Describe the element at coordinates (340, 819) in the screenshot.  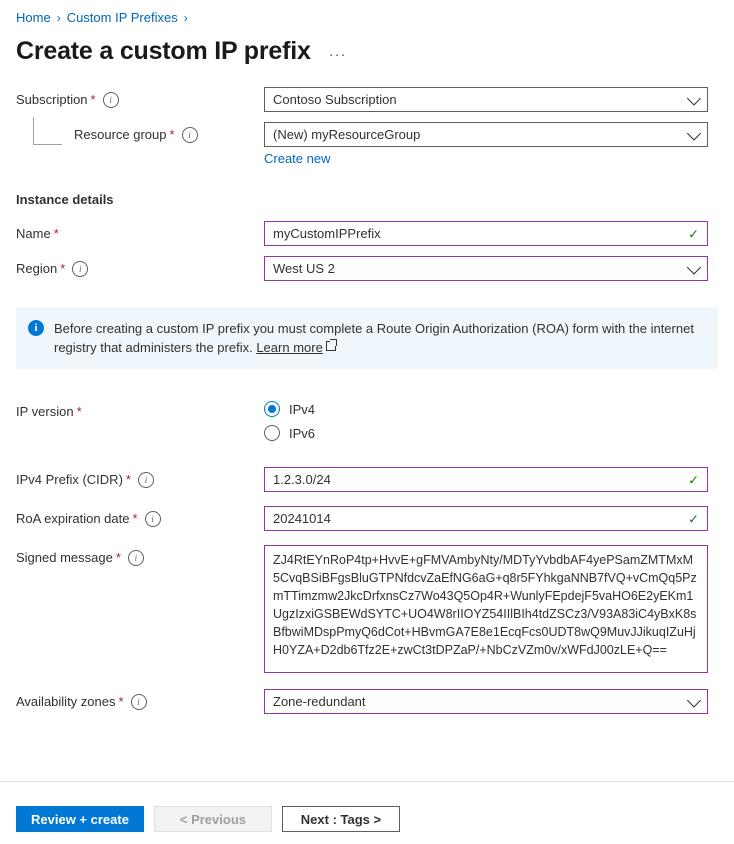
I see `next-tags-button: Next : Tags >` at that location.